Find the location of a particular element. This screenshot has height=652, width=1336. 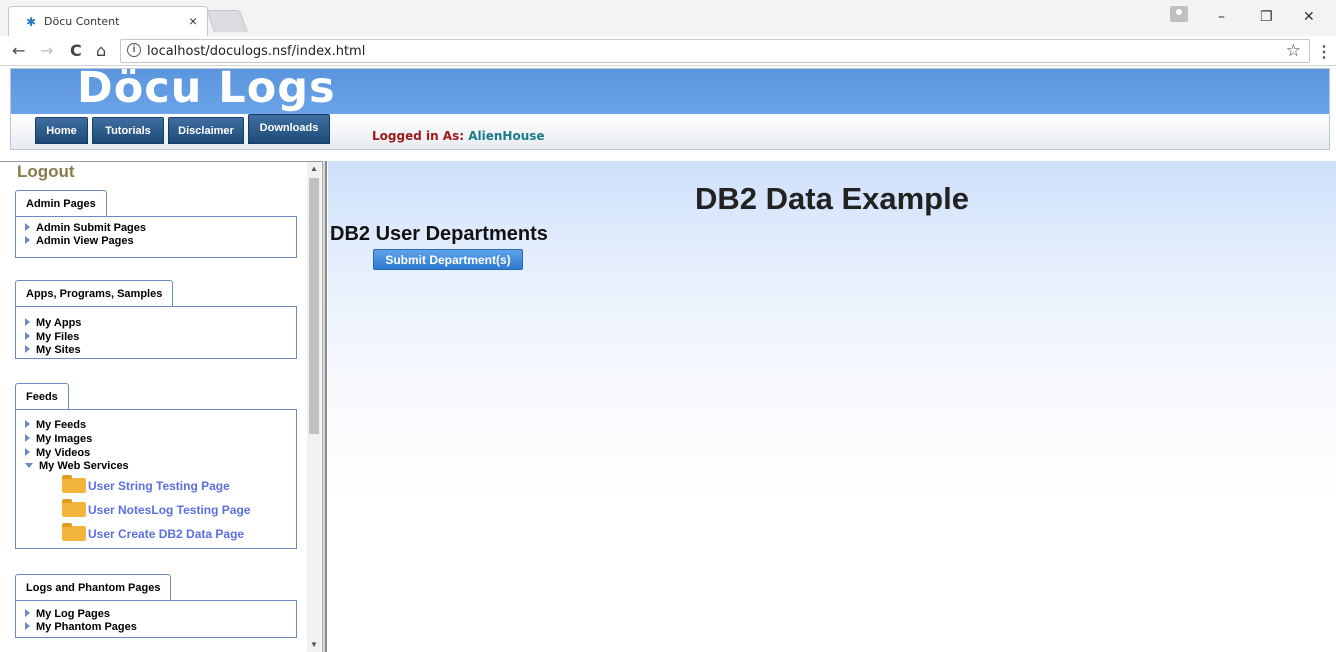

bookmark-star-icon: ☆ is located at coordinates (1293, 51).